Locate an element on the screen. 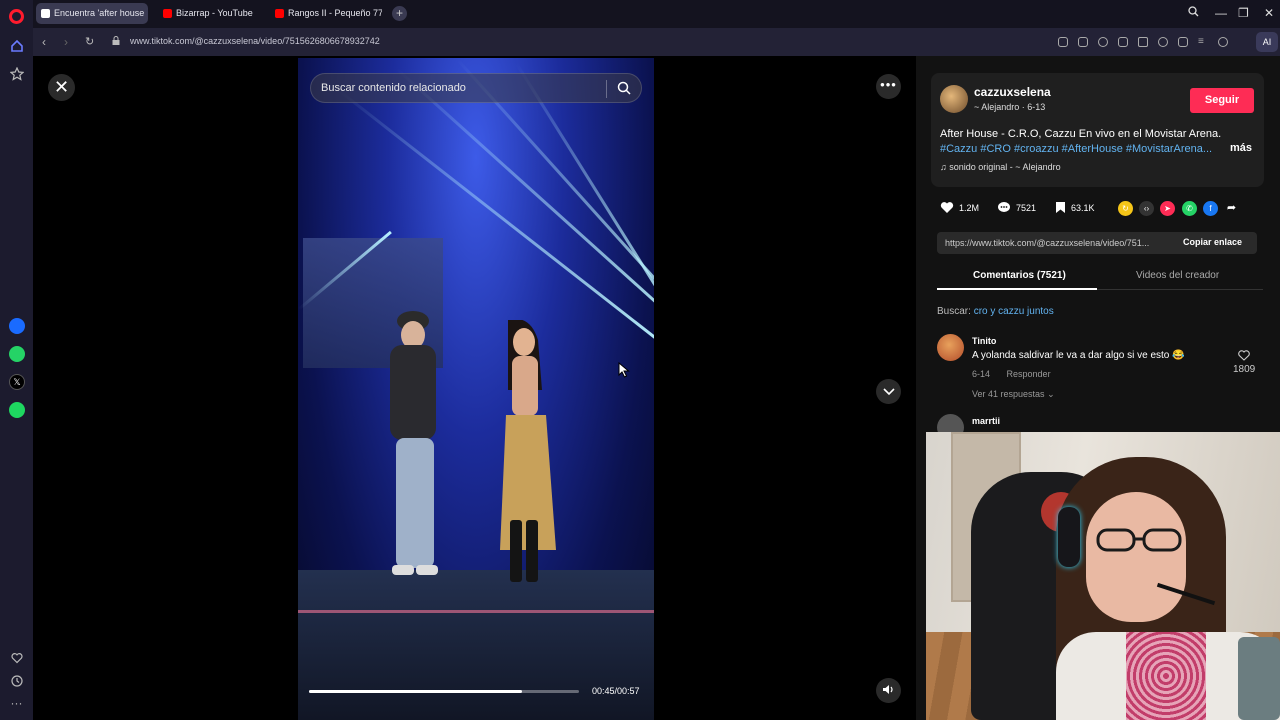  performer-man is located at coordinates (414, 443).